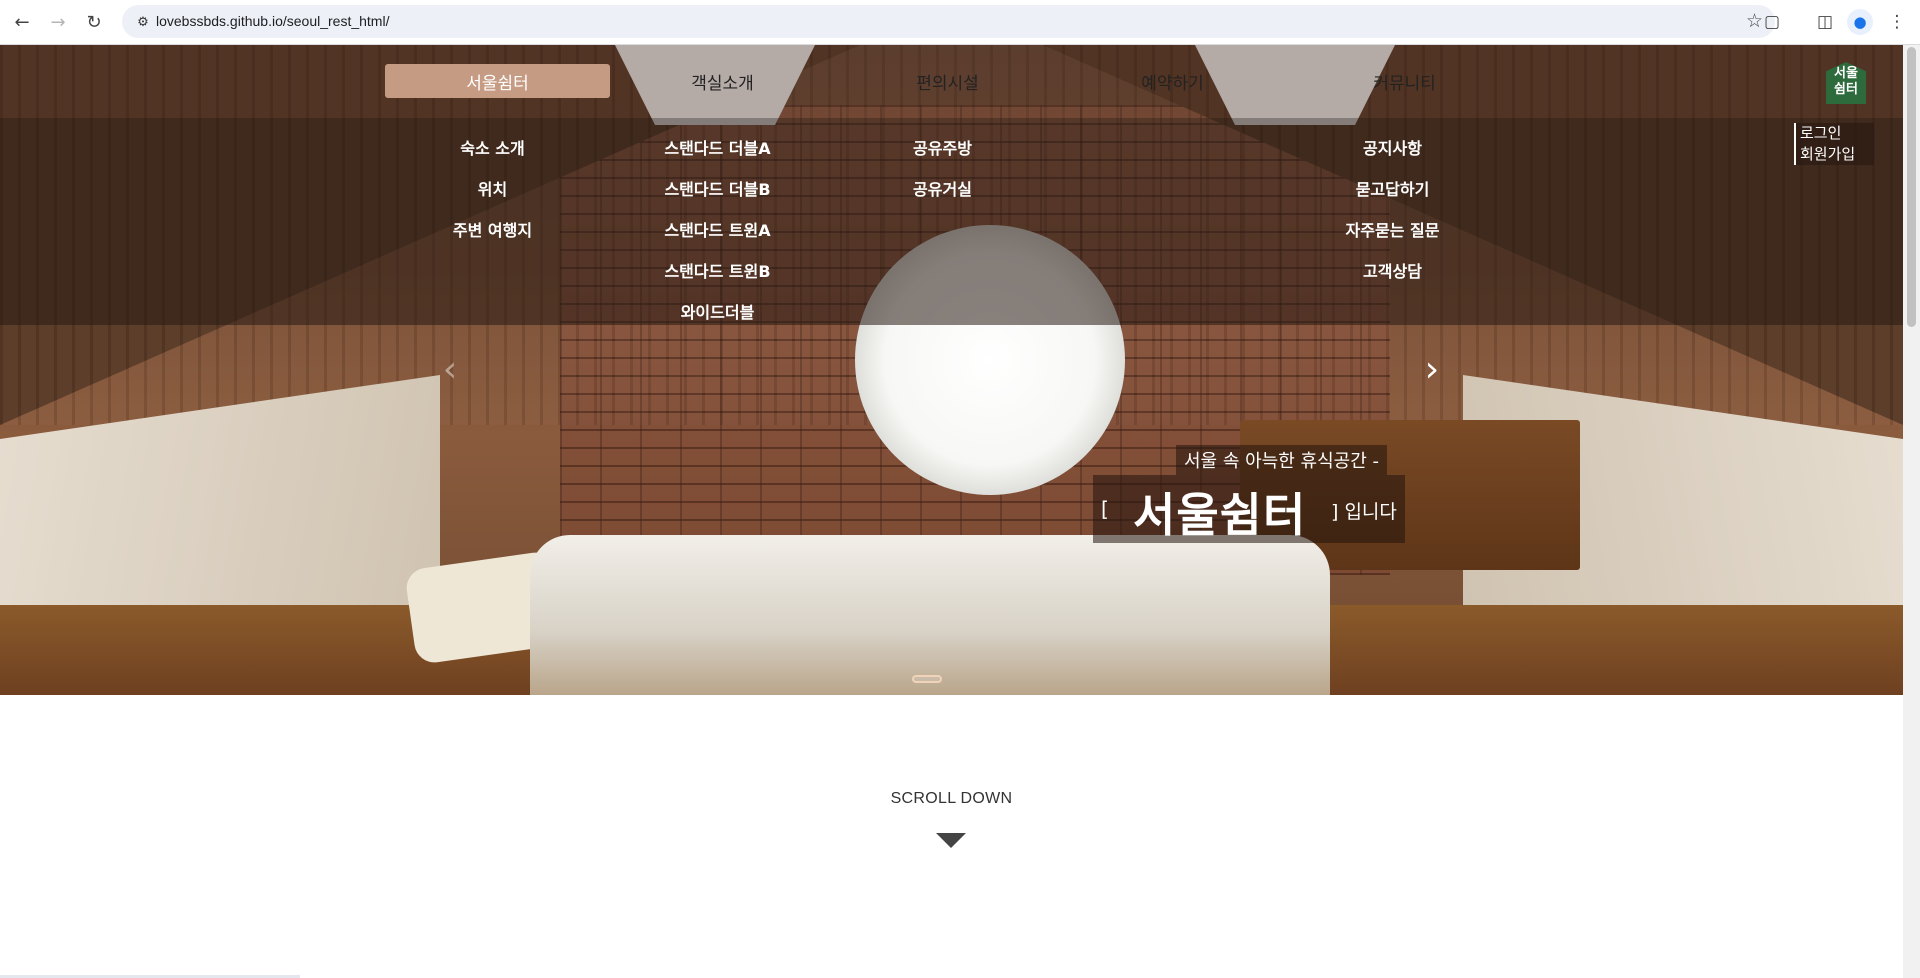  What do you see at coordinates (1860, 22) in the screenshot?
I see `profile-icon: ●` at bounding box center [1860, 22].